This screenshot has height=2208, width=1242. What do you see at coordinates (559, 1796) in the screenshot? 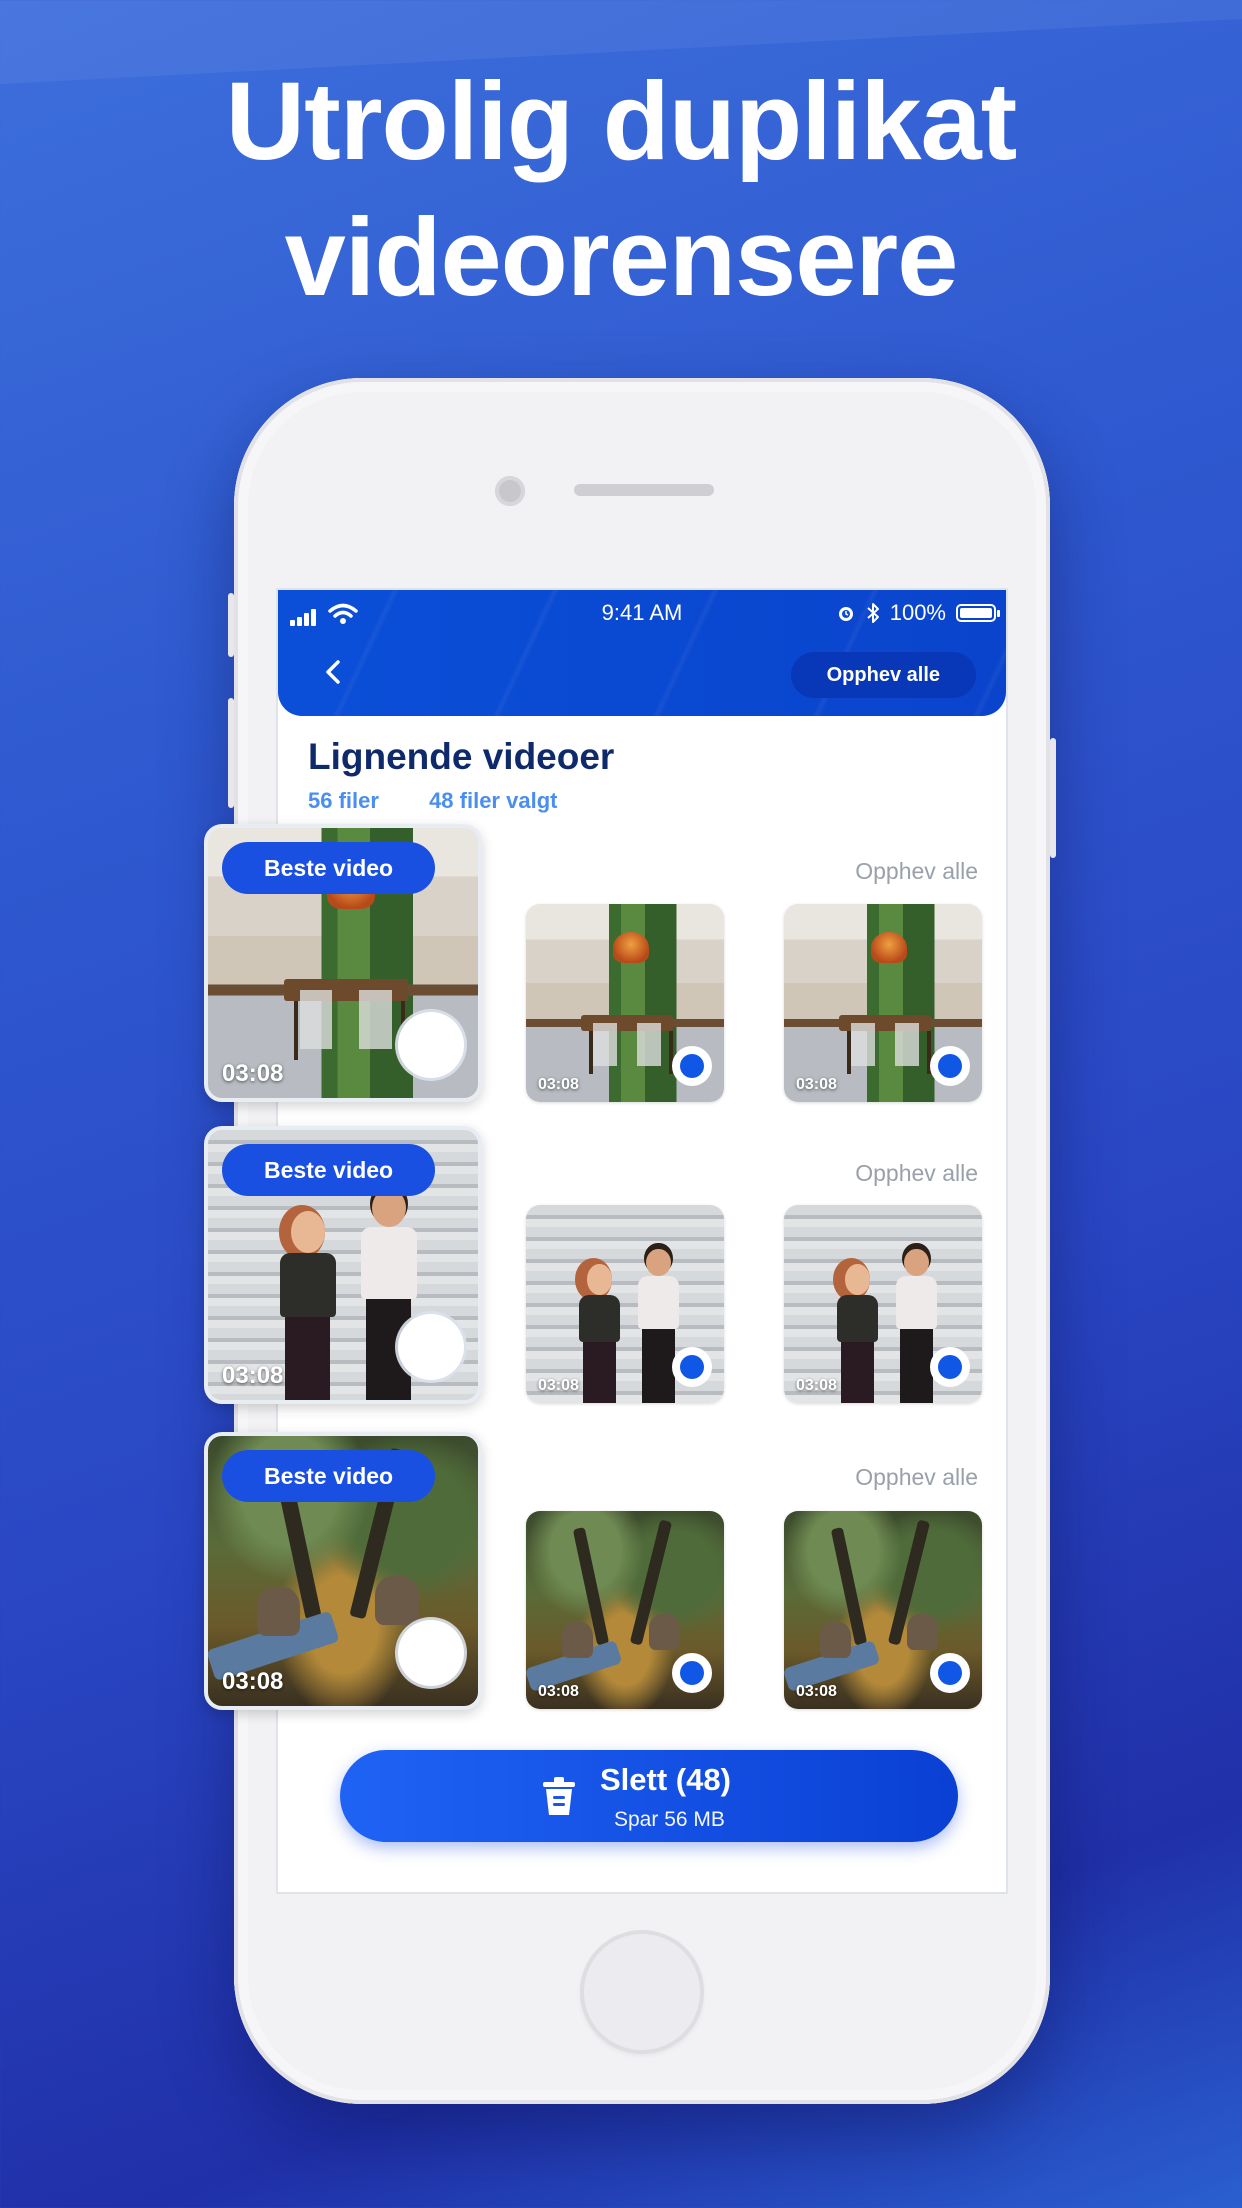
I see `trash-icon` at bounding box center [559, 1796].